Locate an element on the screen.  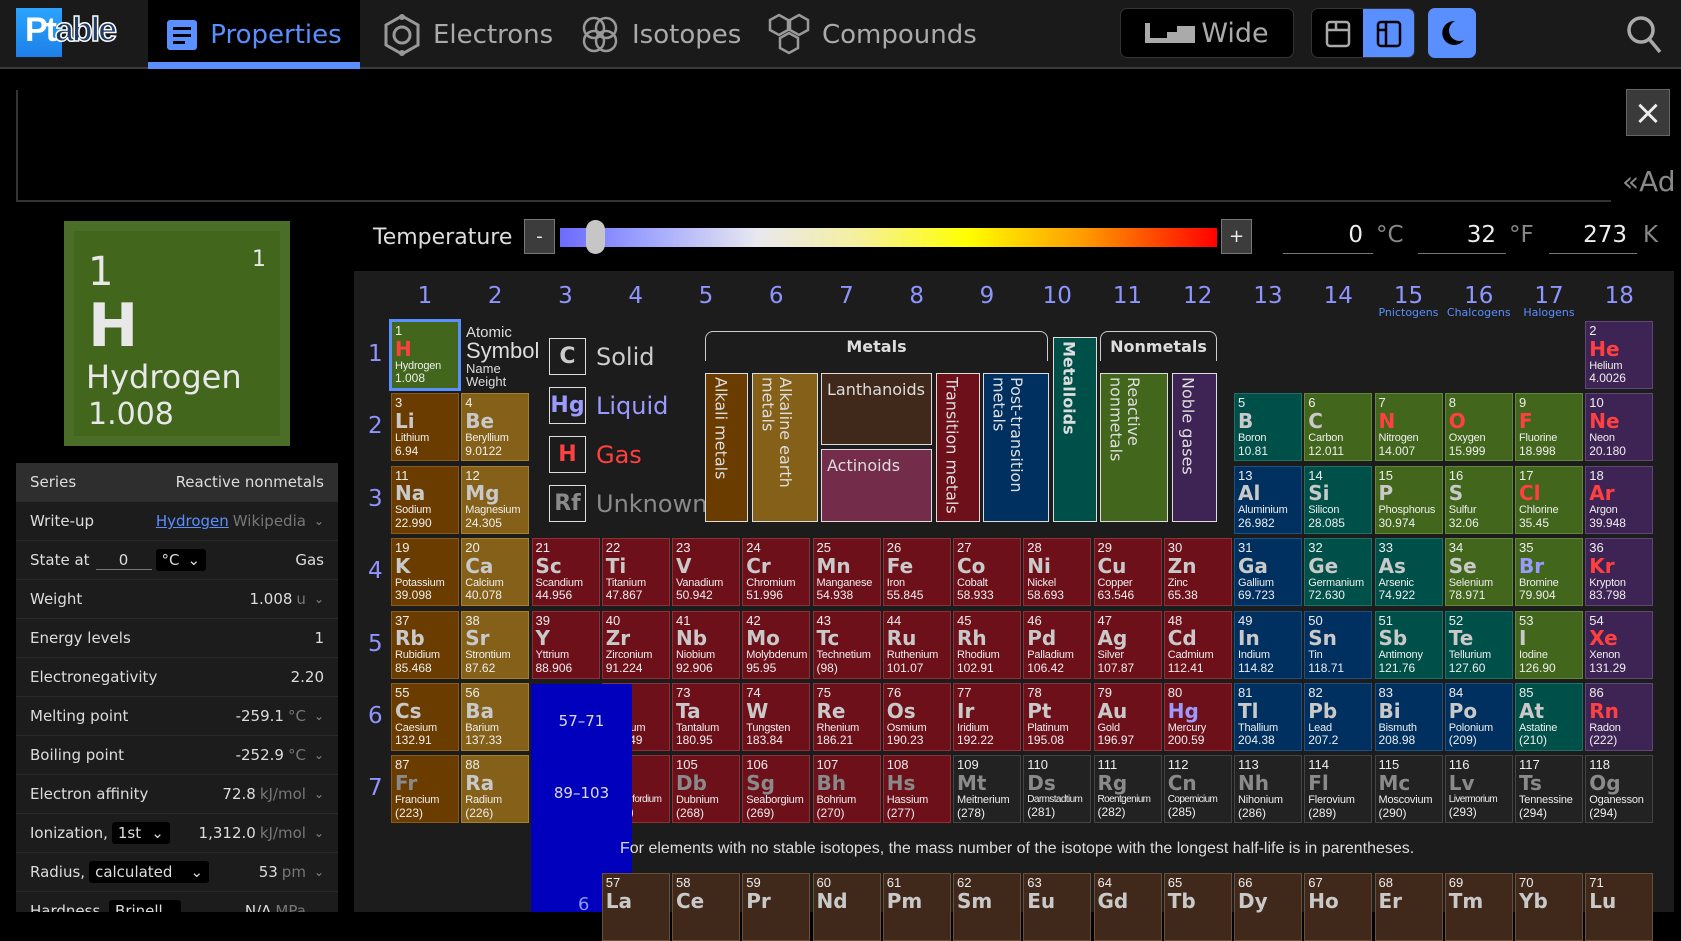
element-cell-rh: 45 Rh Rhodium 102.91 is located at coordinates (987, 644).